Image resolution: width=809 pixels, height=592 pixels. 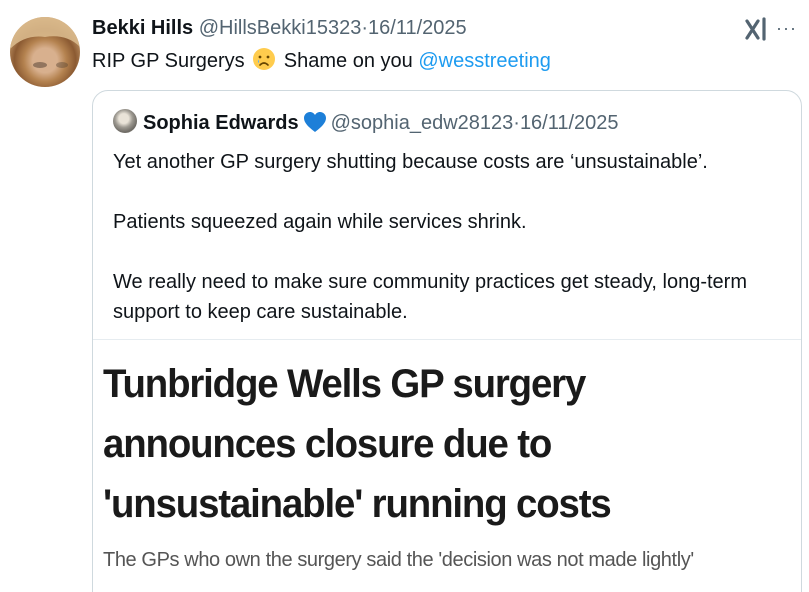 What do you see at coordinates (786, 28) in the screenshot?
I see `more-options-icon: ···` at bounding box center [786, 28].